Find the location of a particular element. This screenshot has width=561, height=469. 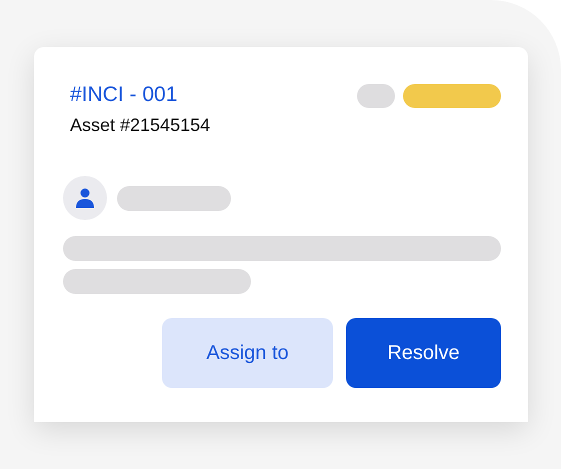

assign-button: Assign to is located at coordinates (247, 353).